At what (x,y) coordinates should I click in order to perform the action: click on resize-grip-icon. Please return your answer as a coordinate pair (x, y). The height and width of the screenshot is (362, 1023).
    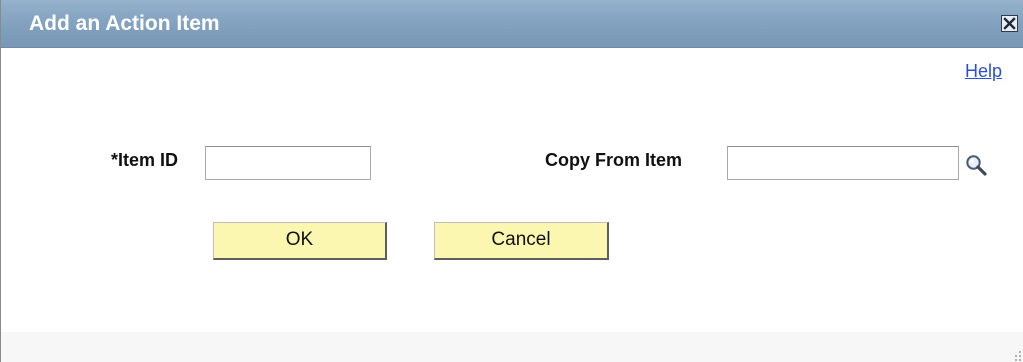
    Looking at the image, I should click on (1017, 354).